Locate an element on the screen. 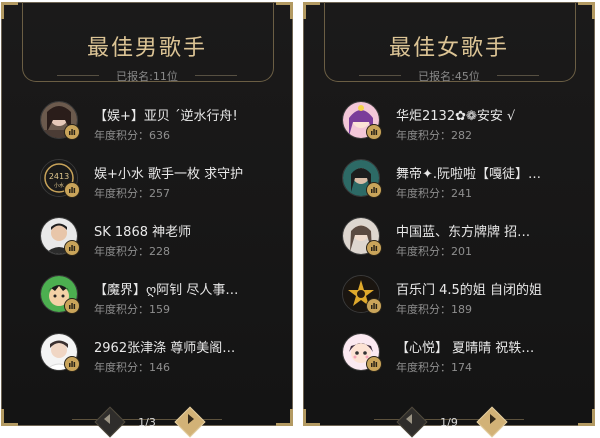  svg-text: 小水 is located at coordinates (59, 185).